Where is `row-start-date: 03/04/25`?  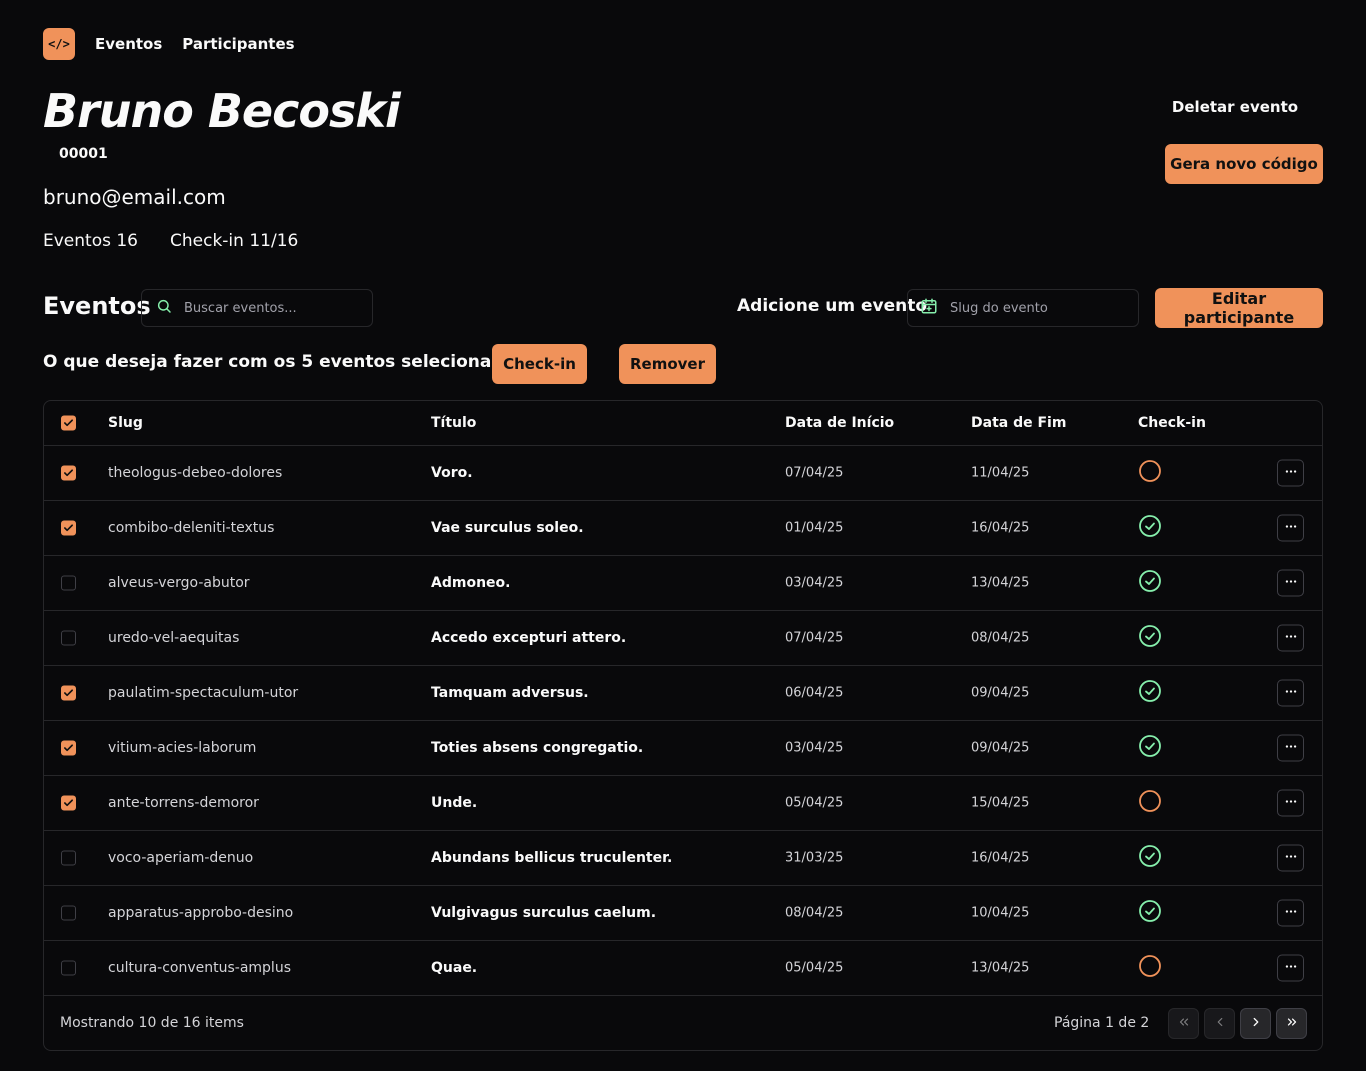 row-start-date: 03/04/25 is located at coordinates (814, 583).